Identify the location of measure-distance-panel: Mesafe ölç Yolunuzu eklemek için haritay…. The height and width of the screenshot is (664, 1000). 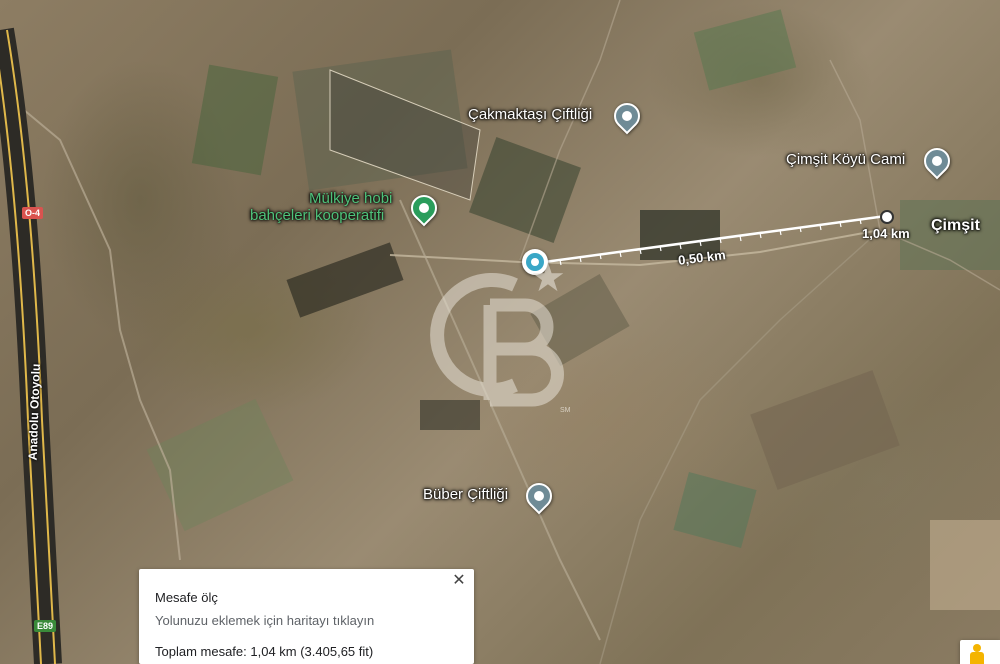
(306, 616).